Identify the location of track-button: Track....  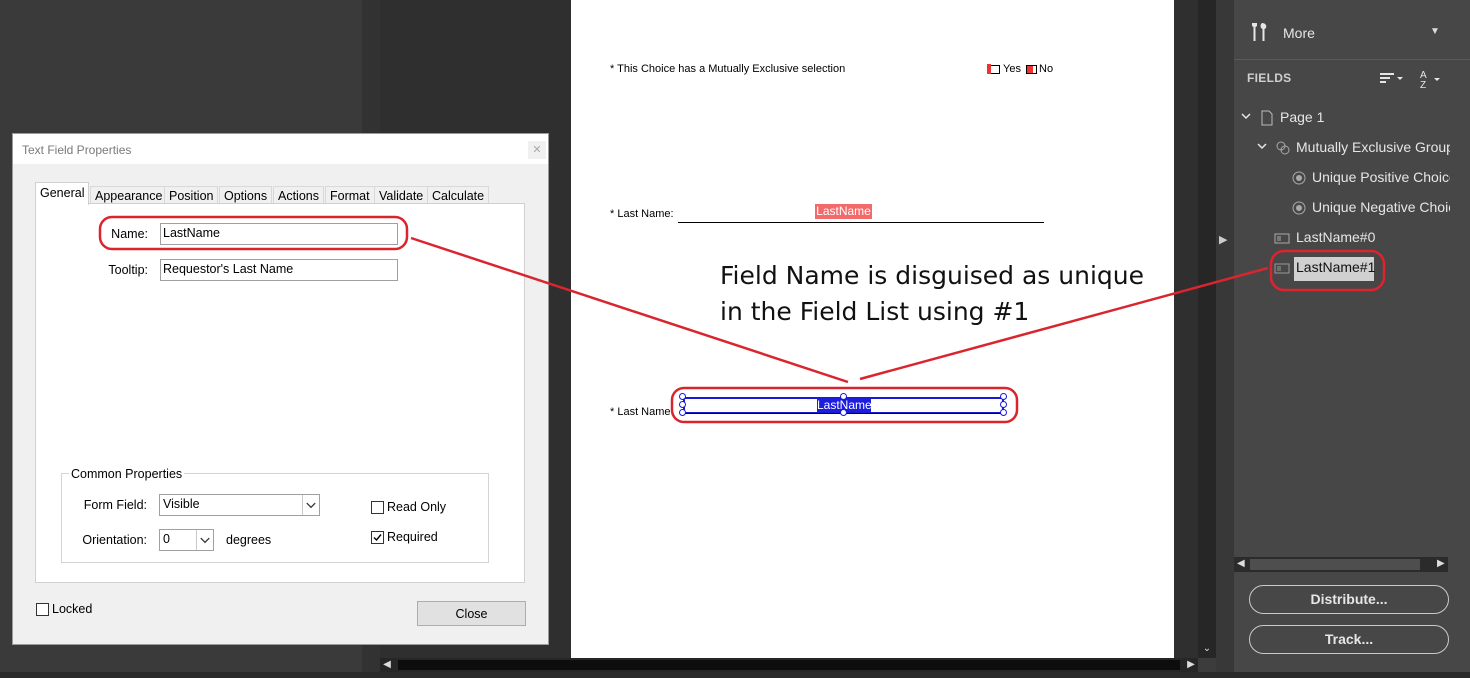
(1349, 639).